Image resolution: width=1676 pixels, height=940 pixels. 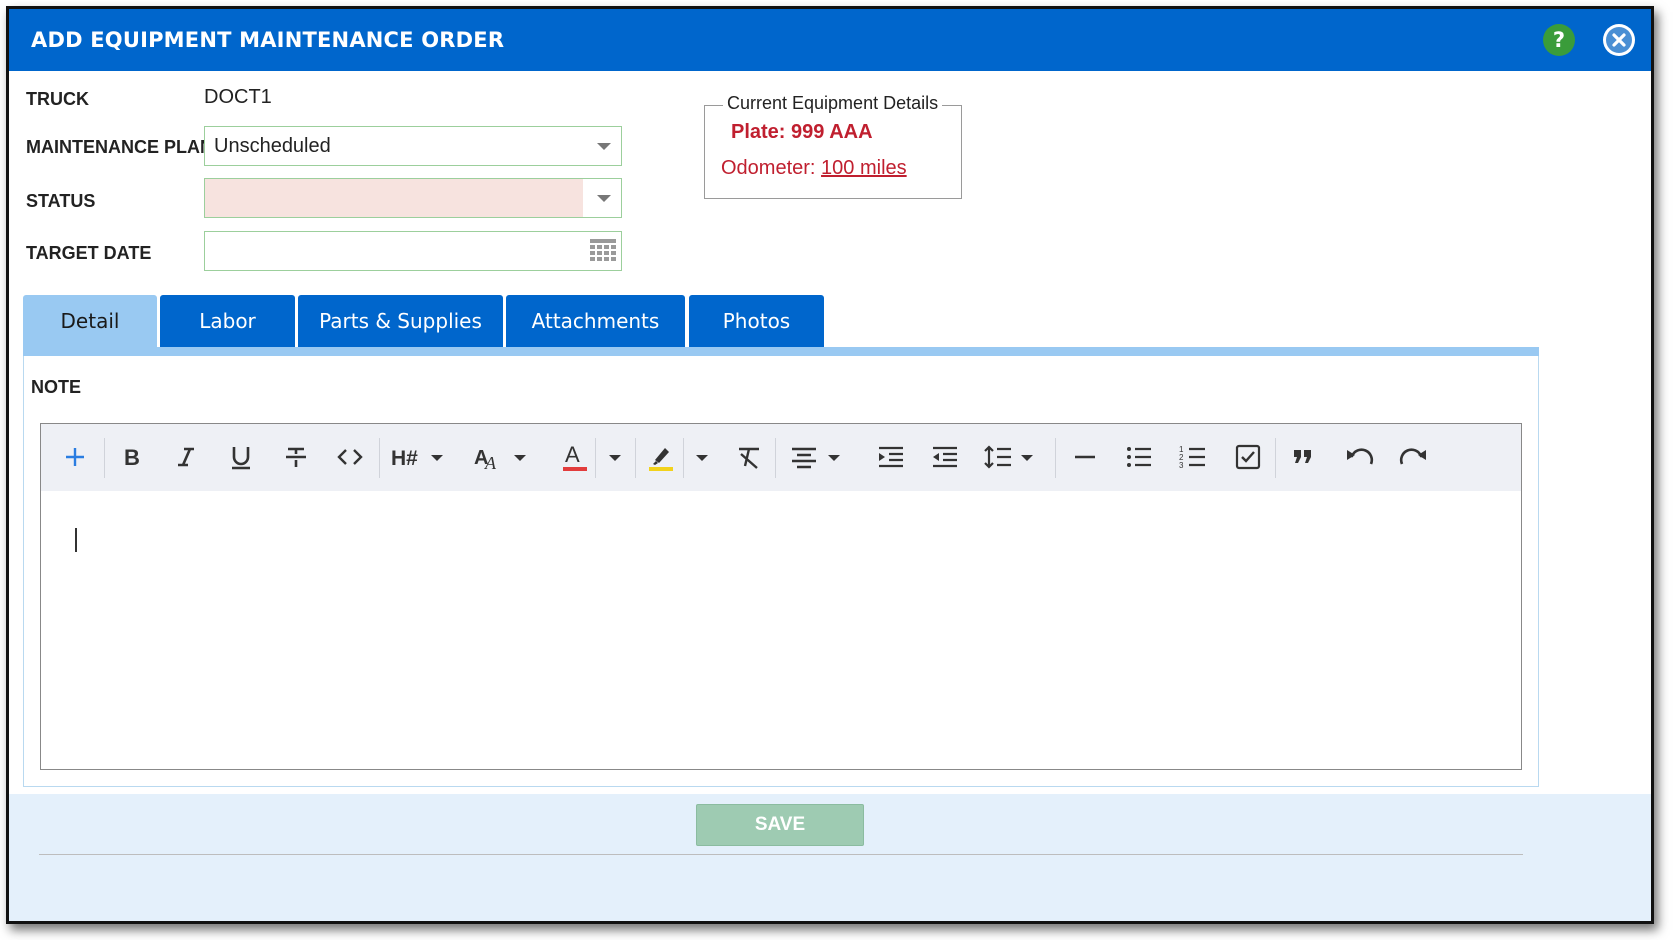 I want to click on clear-format-icon, so click(x=749, y=457).